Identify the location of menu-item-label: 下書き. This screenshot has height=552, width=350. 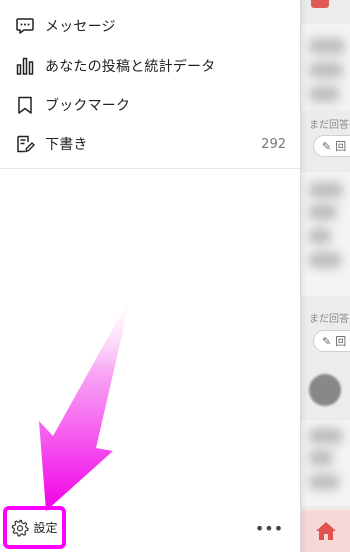
(66, 145).